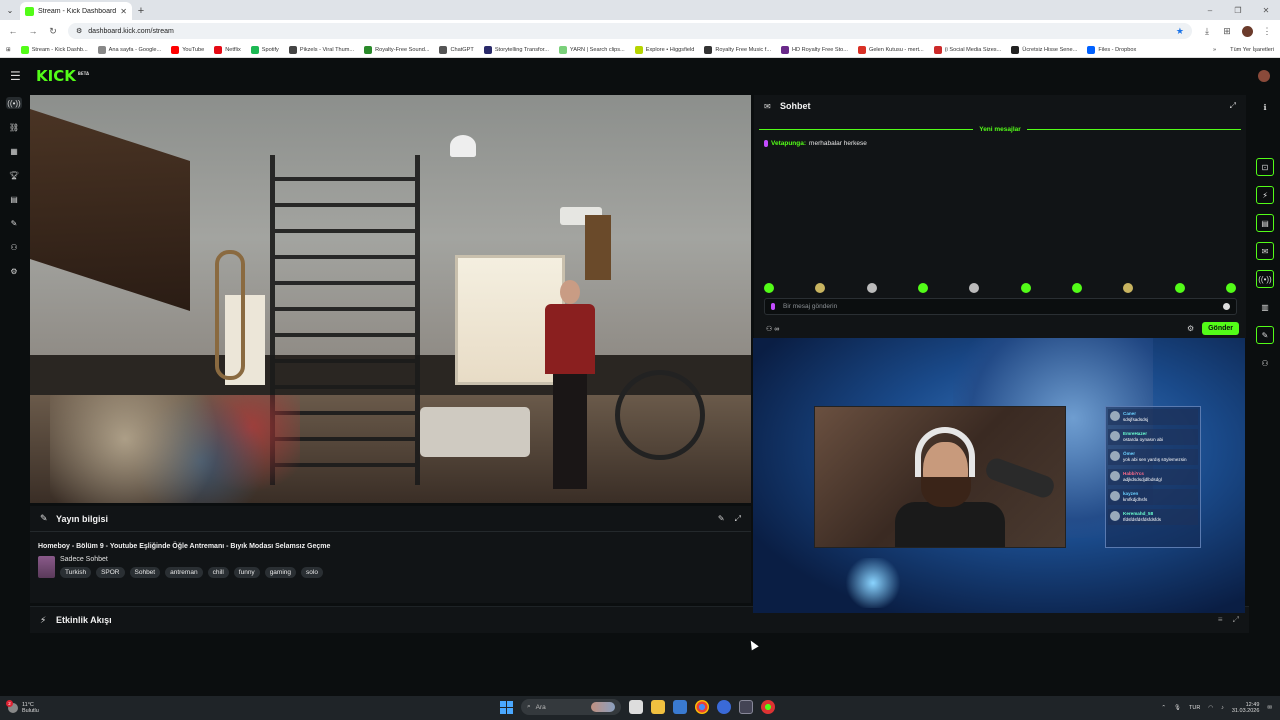 The image size is (1280, 720). I want to click on bookmark-item: Spotify, so click(264, 49).